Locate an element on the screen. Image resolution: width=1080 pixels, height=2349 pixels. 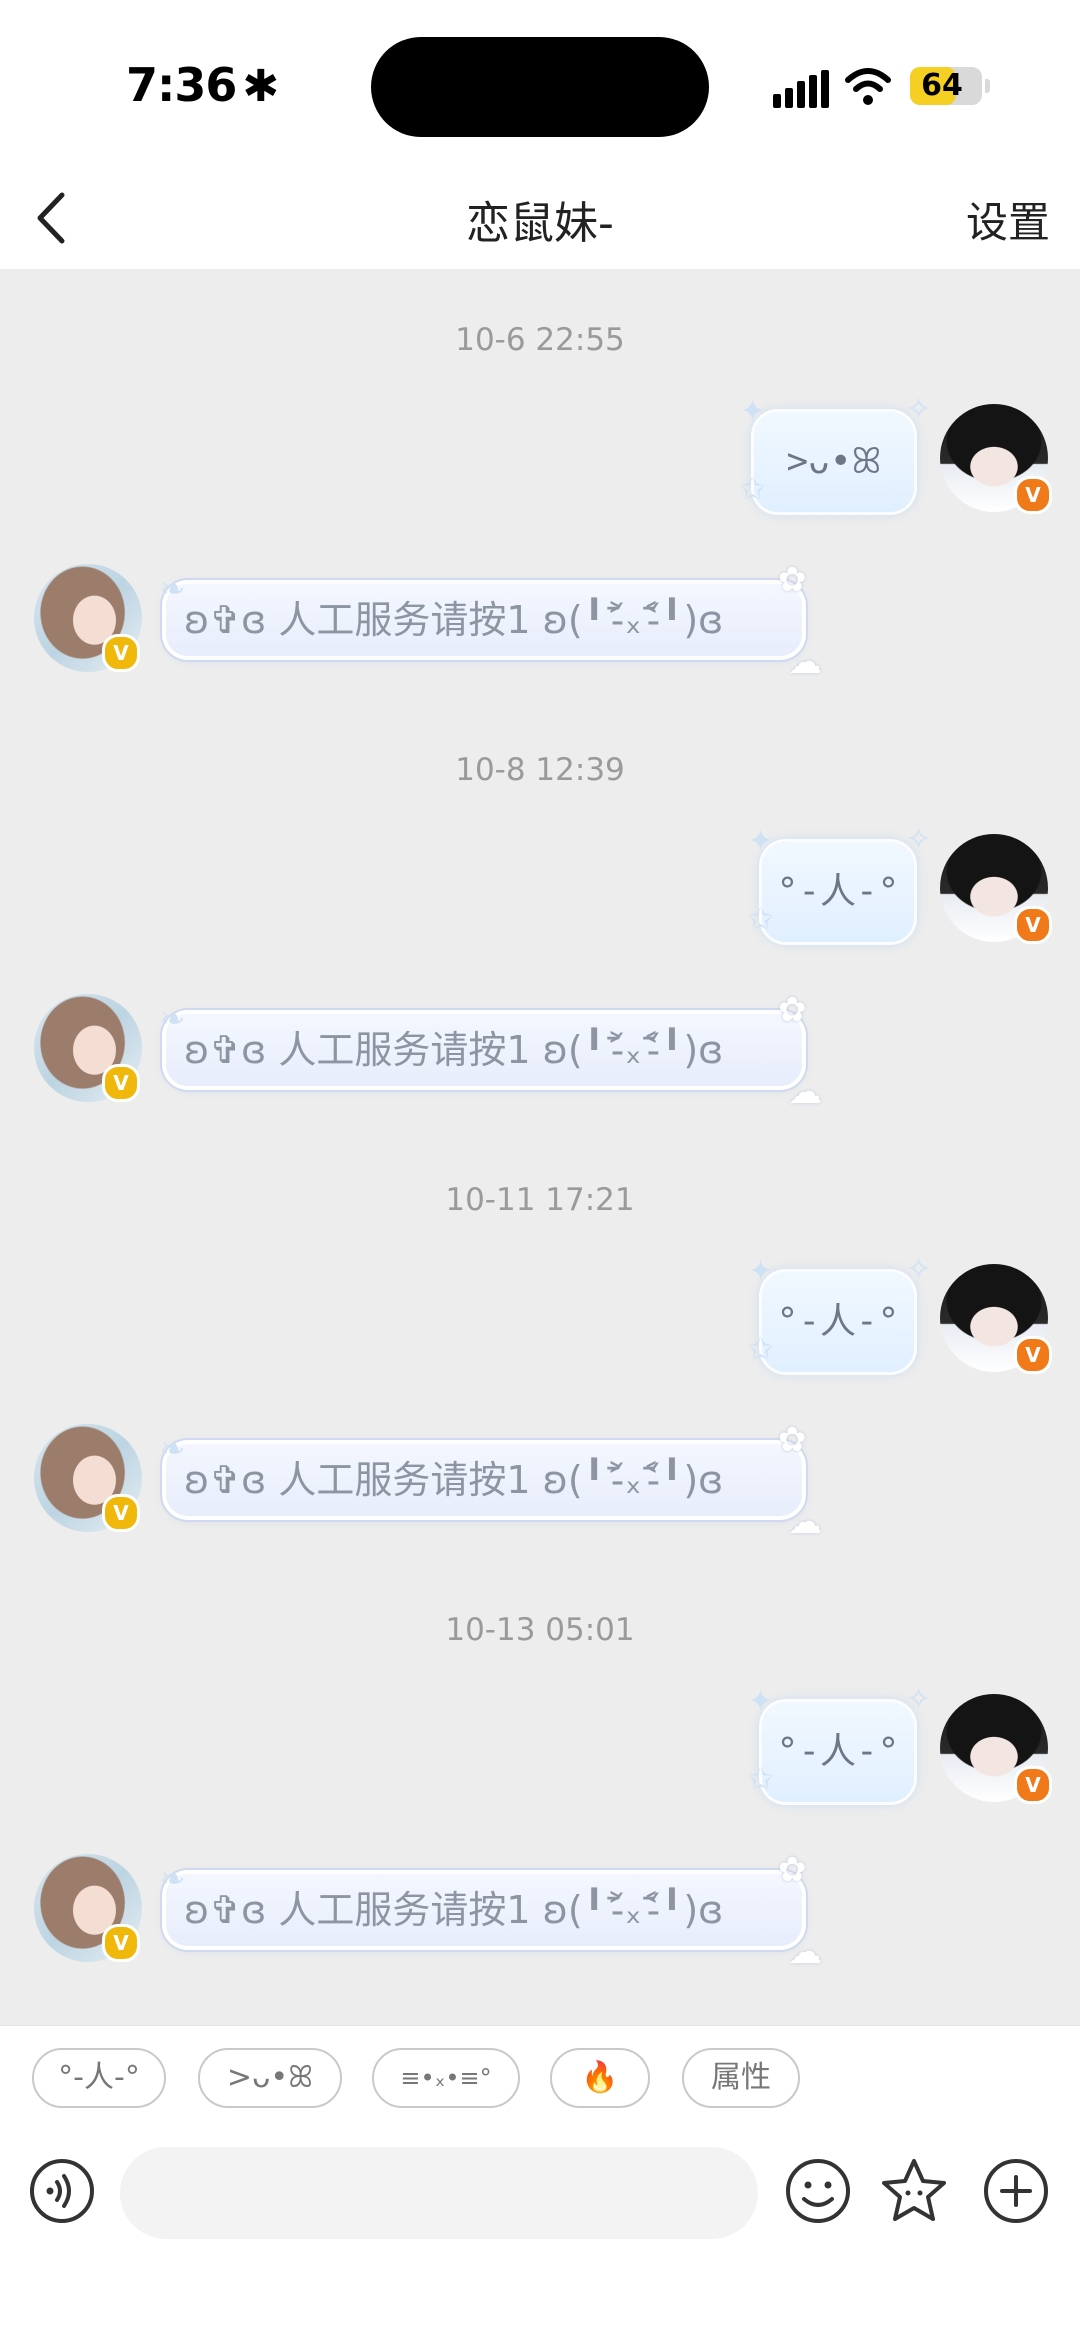
input-bar is located at coordinates (540, 2243).